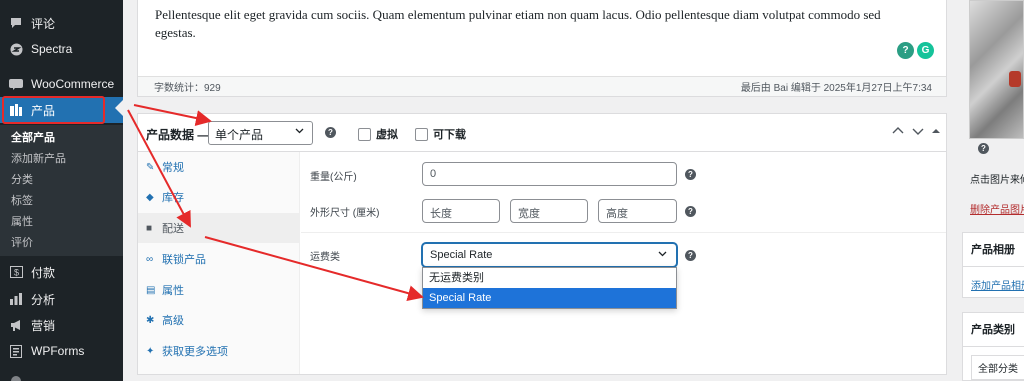  Describe the element at coordinates (997, 286) in the screenshot. I see `add-gallery-link: 添加产品相册图片` at that location.